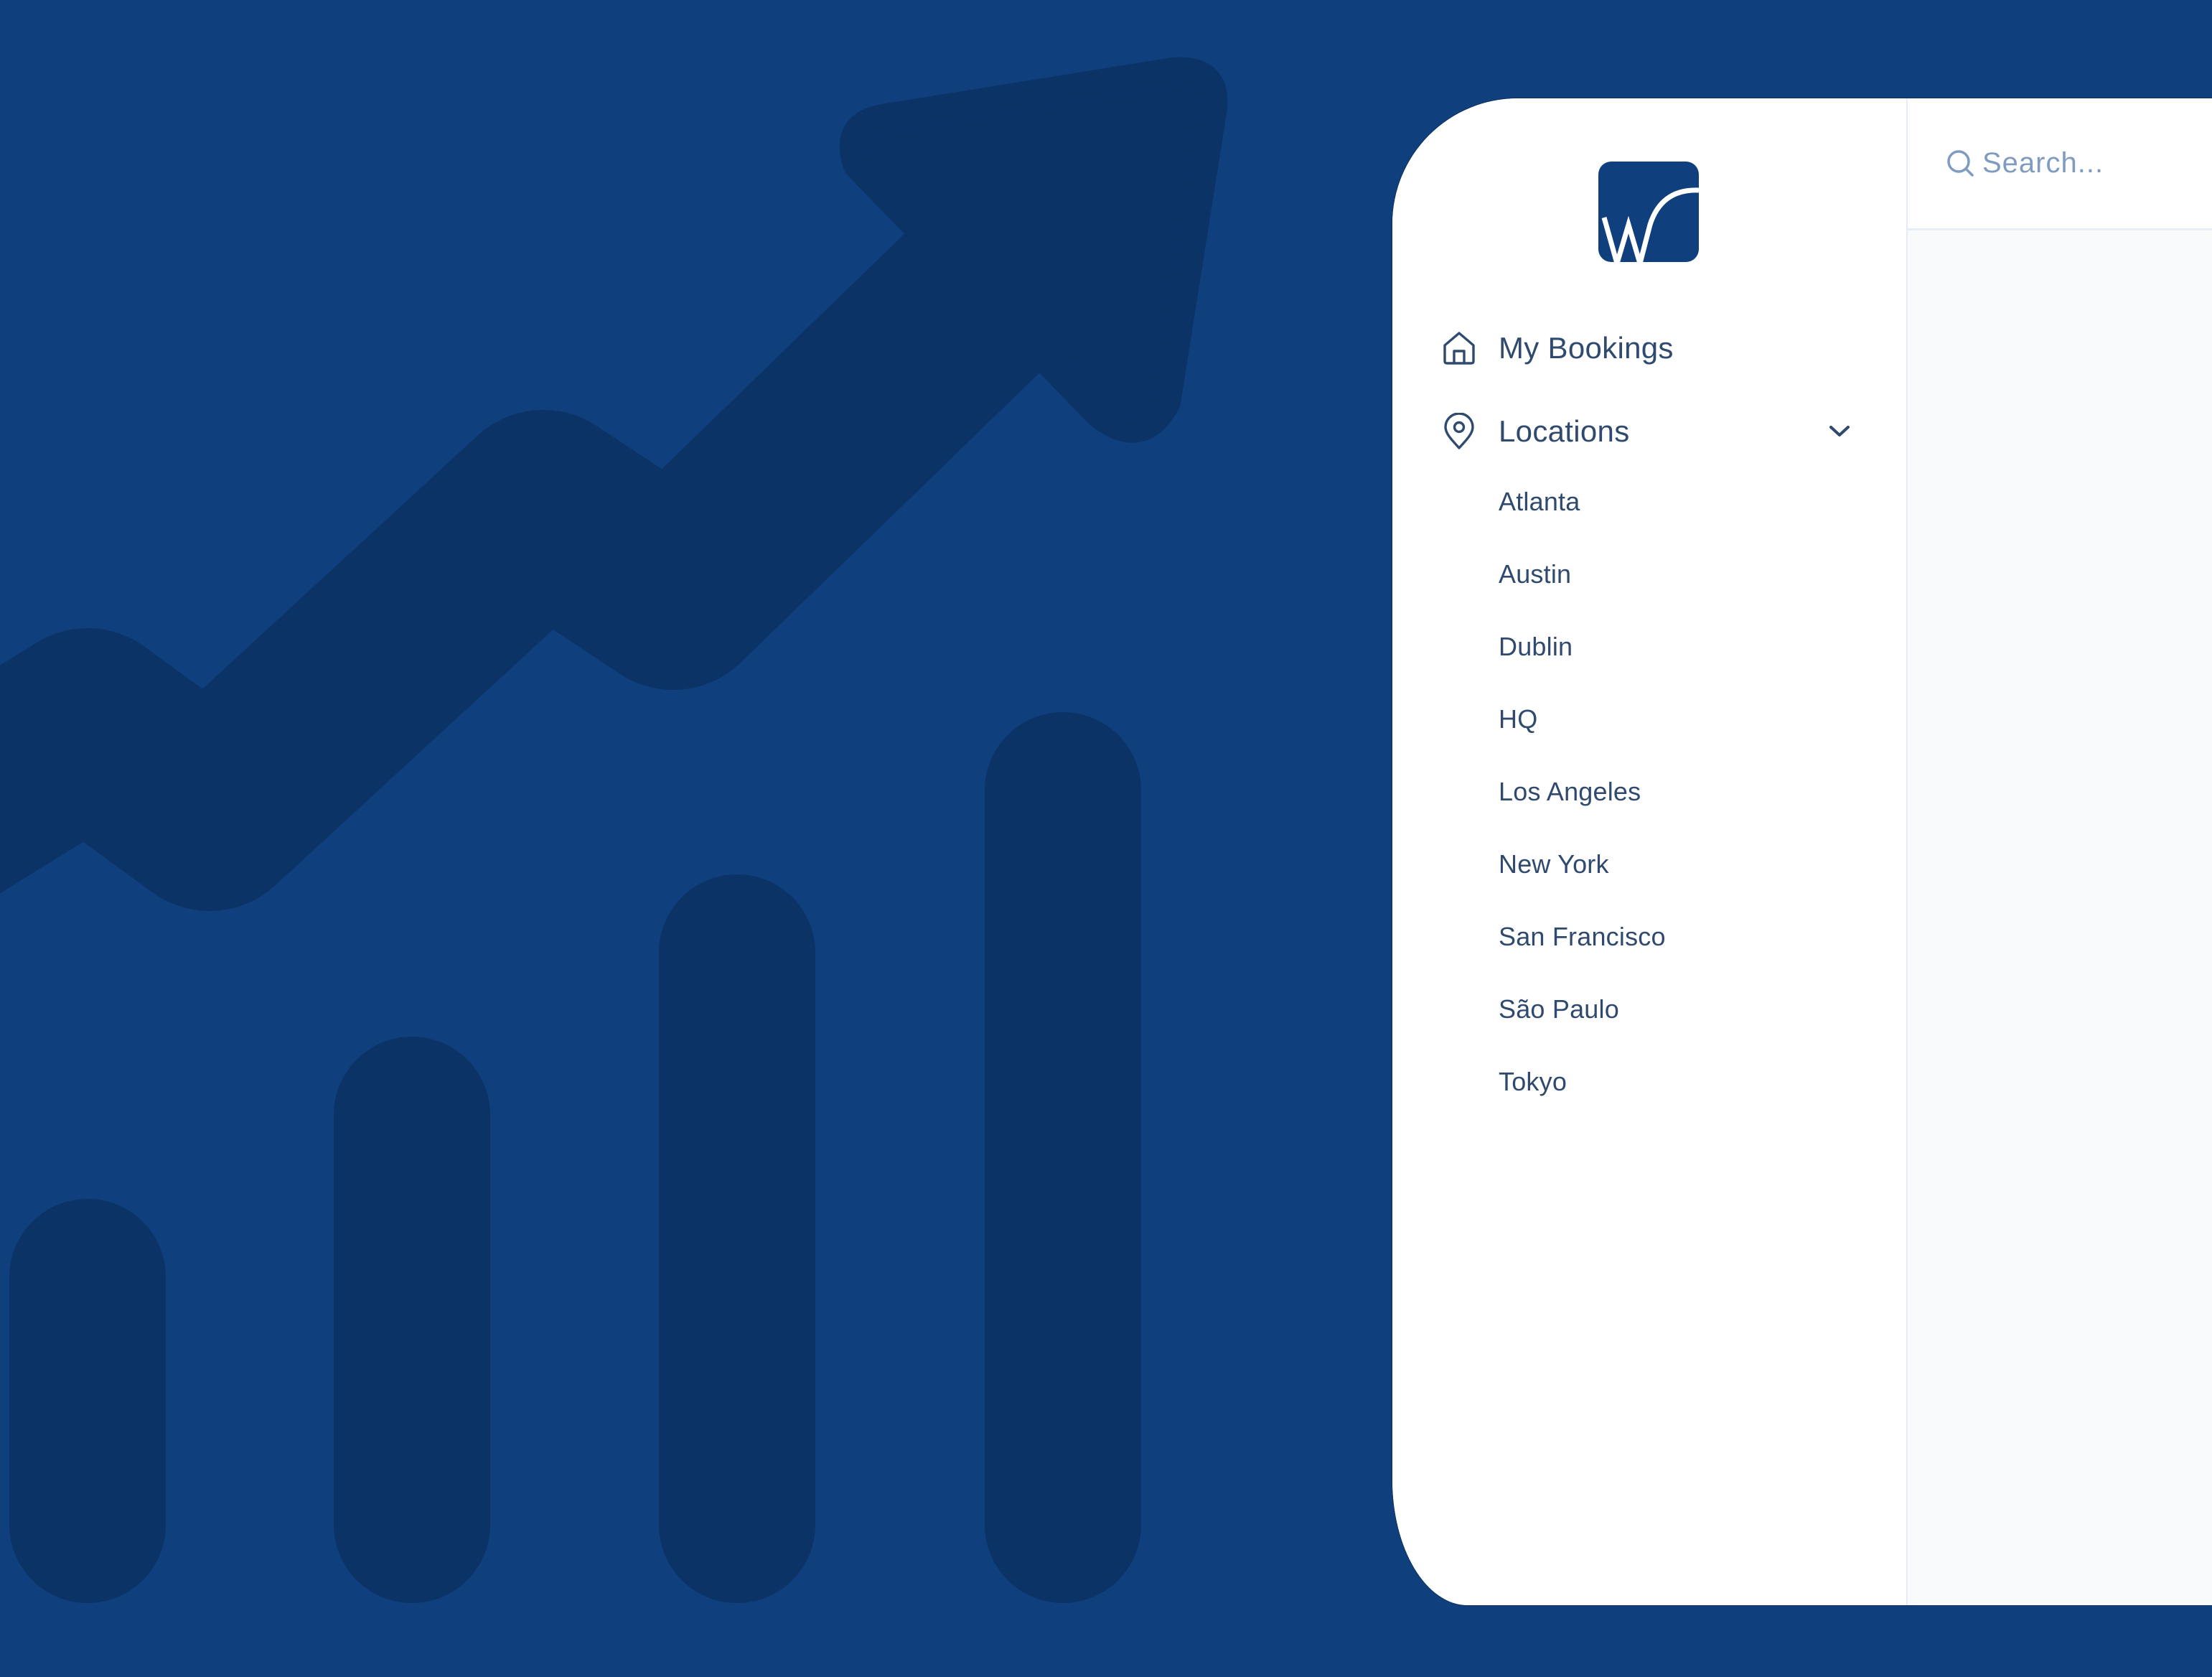  What do you see at coordinates (1839, 431) in the screenshot?
I see `chevron-down-icon` at bounding box center [1839, 431].